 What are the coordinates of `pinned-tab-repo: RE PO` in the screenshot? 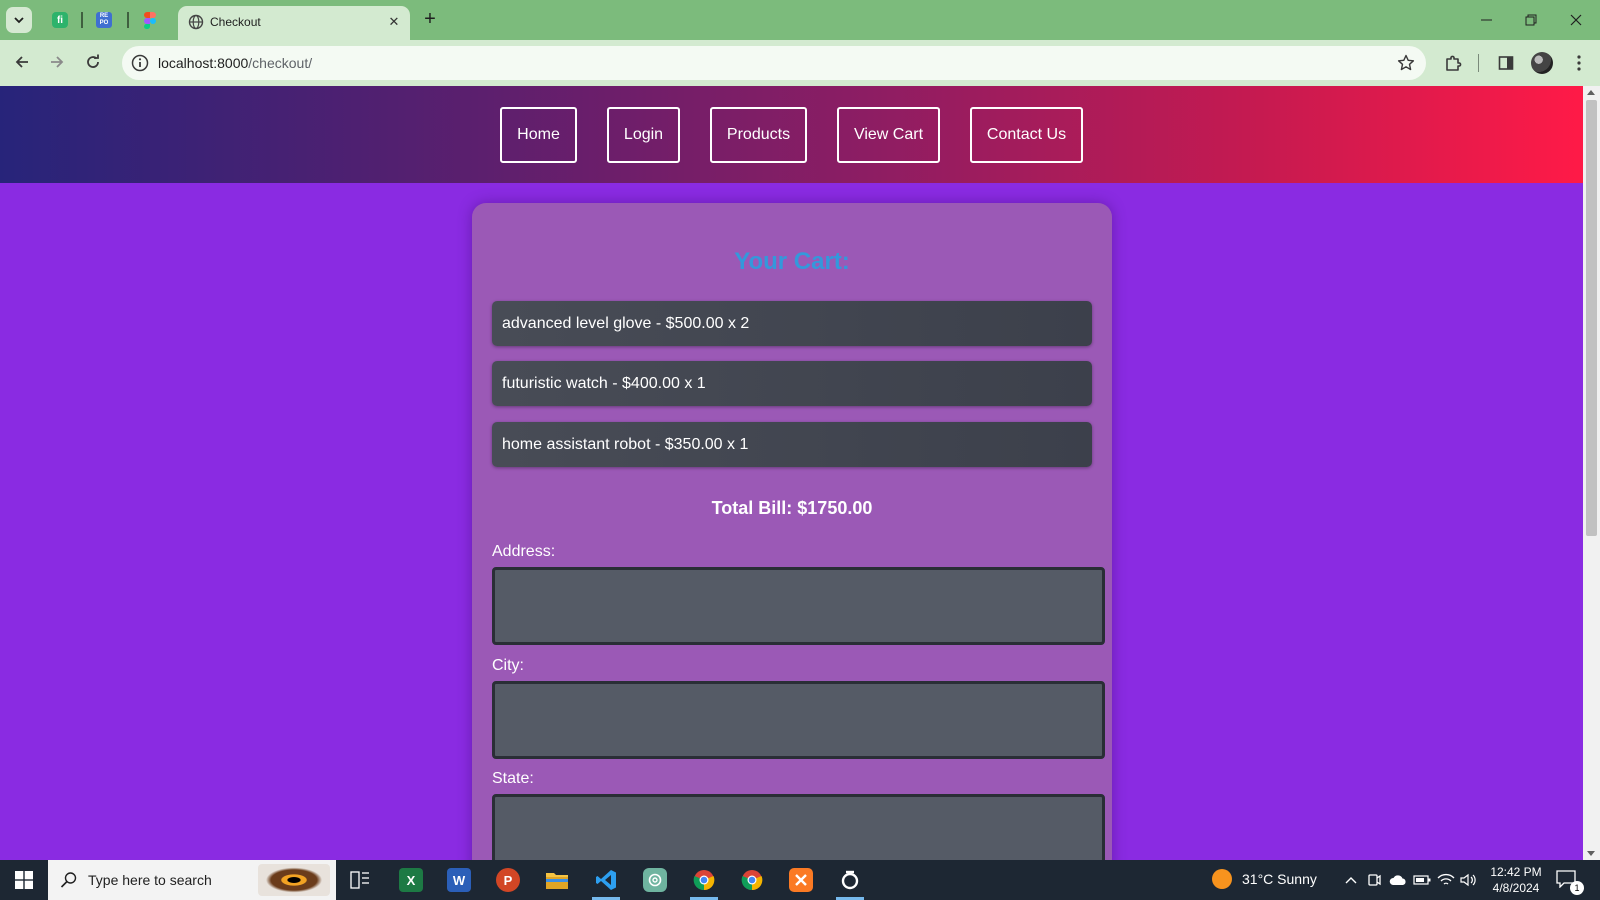 It's located at (104, 20).